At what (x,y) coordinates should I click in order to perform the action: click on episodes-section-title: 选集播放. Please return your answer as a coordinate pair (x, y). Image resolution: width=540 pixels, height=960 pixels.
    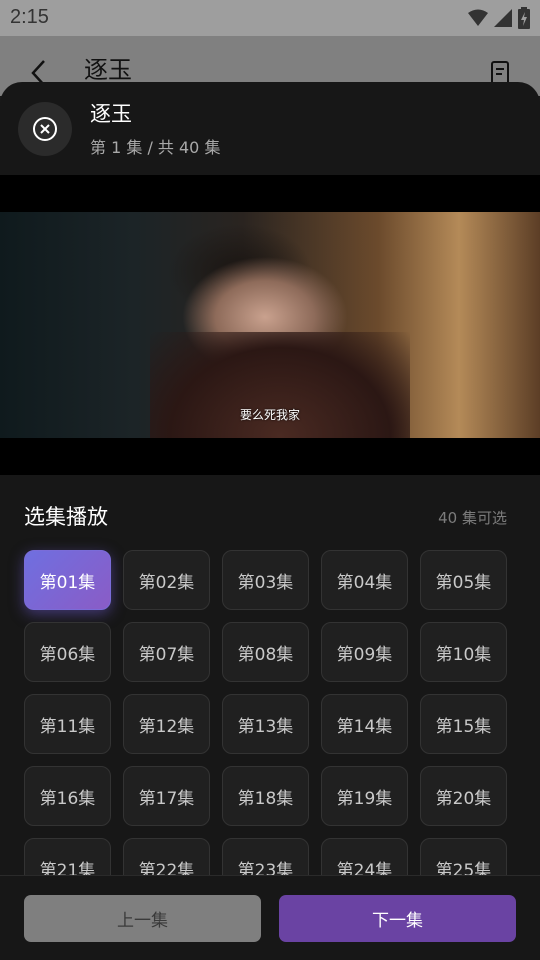
    Looking at the image, I should click on (66, 517).